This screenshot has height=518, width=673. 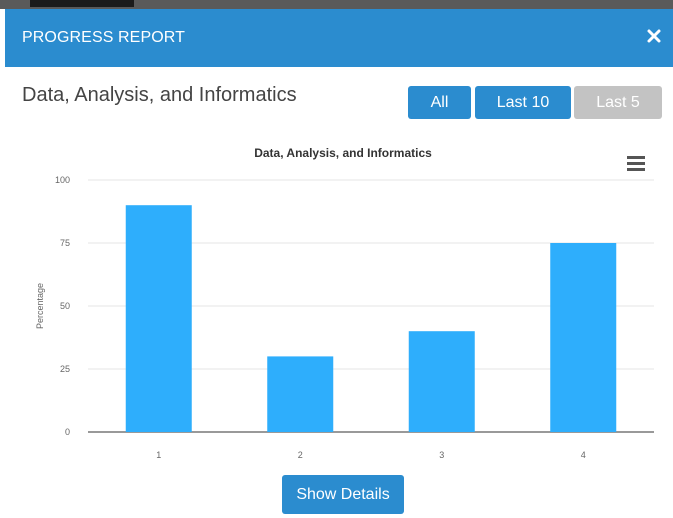 What do you see at coordinates (65, 306) in the screenshot?
I see `y-tick-label: 50` at bounding box center [65, 306].